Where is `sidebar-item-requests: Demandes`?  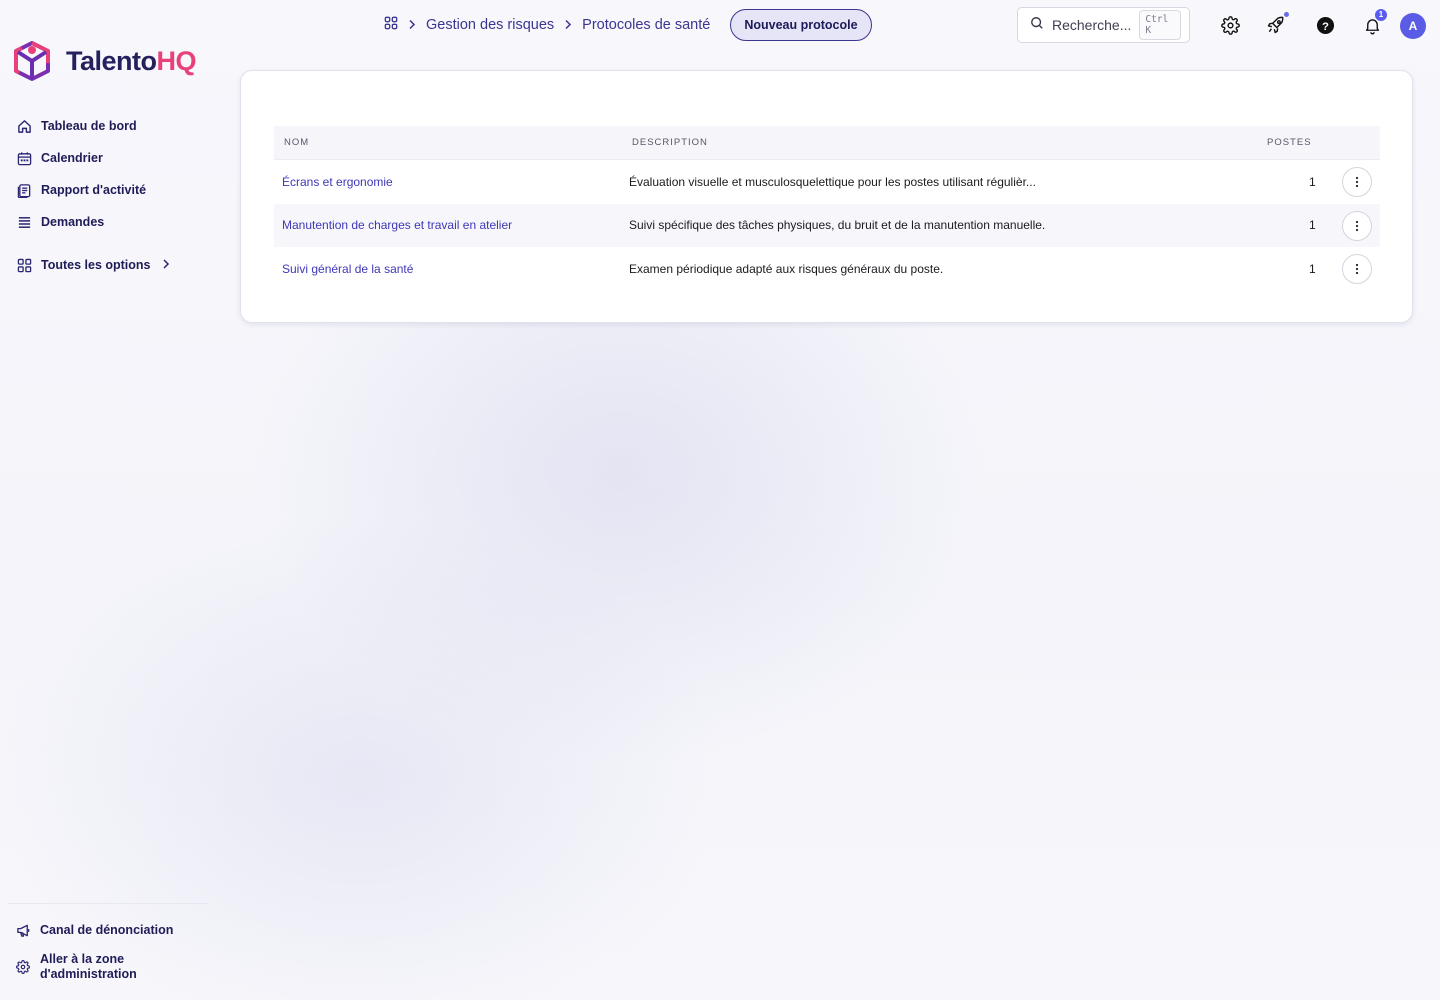
sidebar-item-requests: Demandes is located at coordinates (93, 222).